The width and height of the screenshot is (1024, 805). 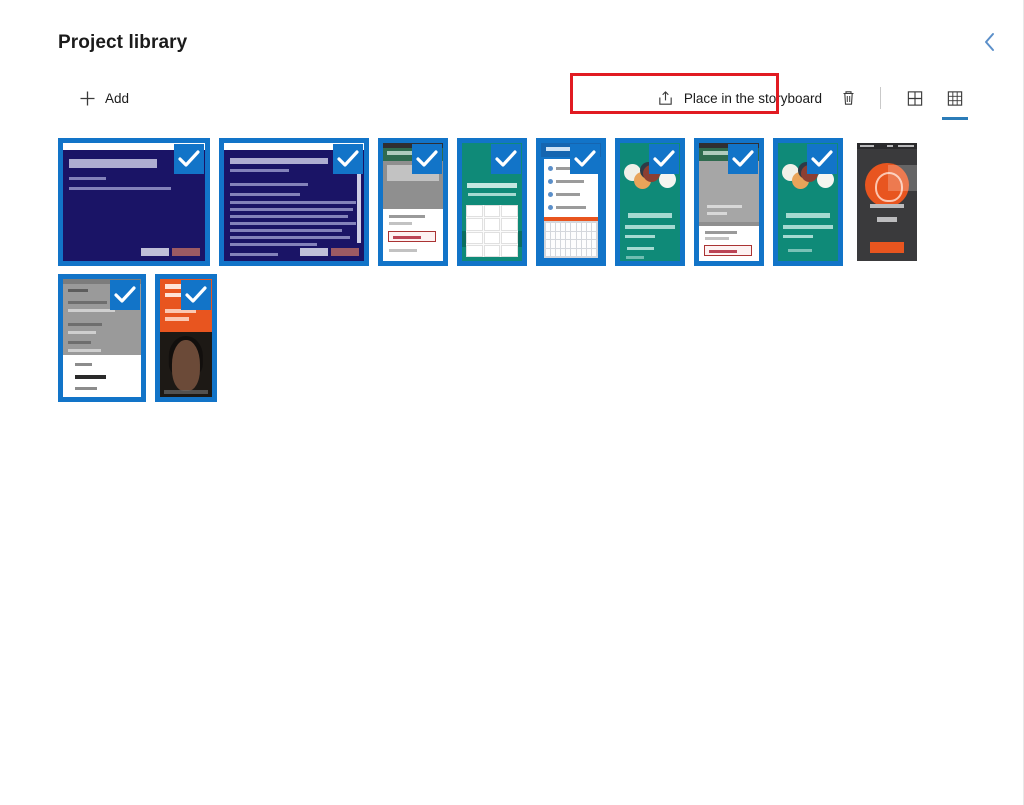 I want to click on toolbar-left-group: Add, so click(x=103, y=98).